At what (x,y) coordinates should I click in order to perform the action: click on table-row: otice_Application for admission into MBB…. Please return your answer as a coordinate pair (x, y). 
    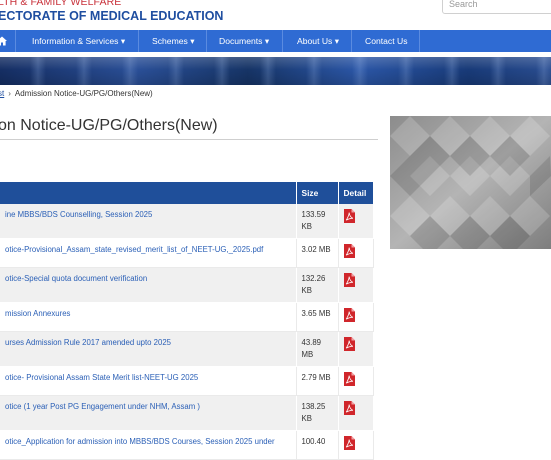
    Looking at the image, I should click on (187, 445).